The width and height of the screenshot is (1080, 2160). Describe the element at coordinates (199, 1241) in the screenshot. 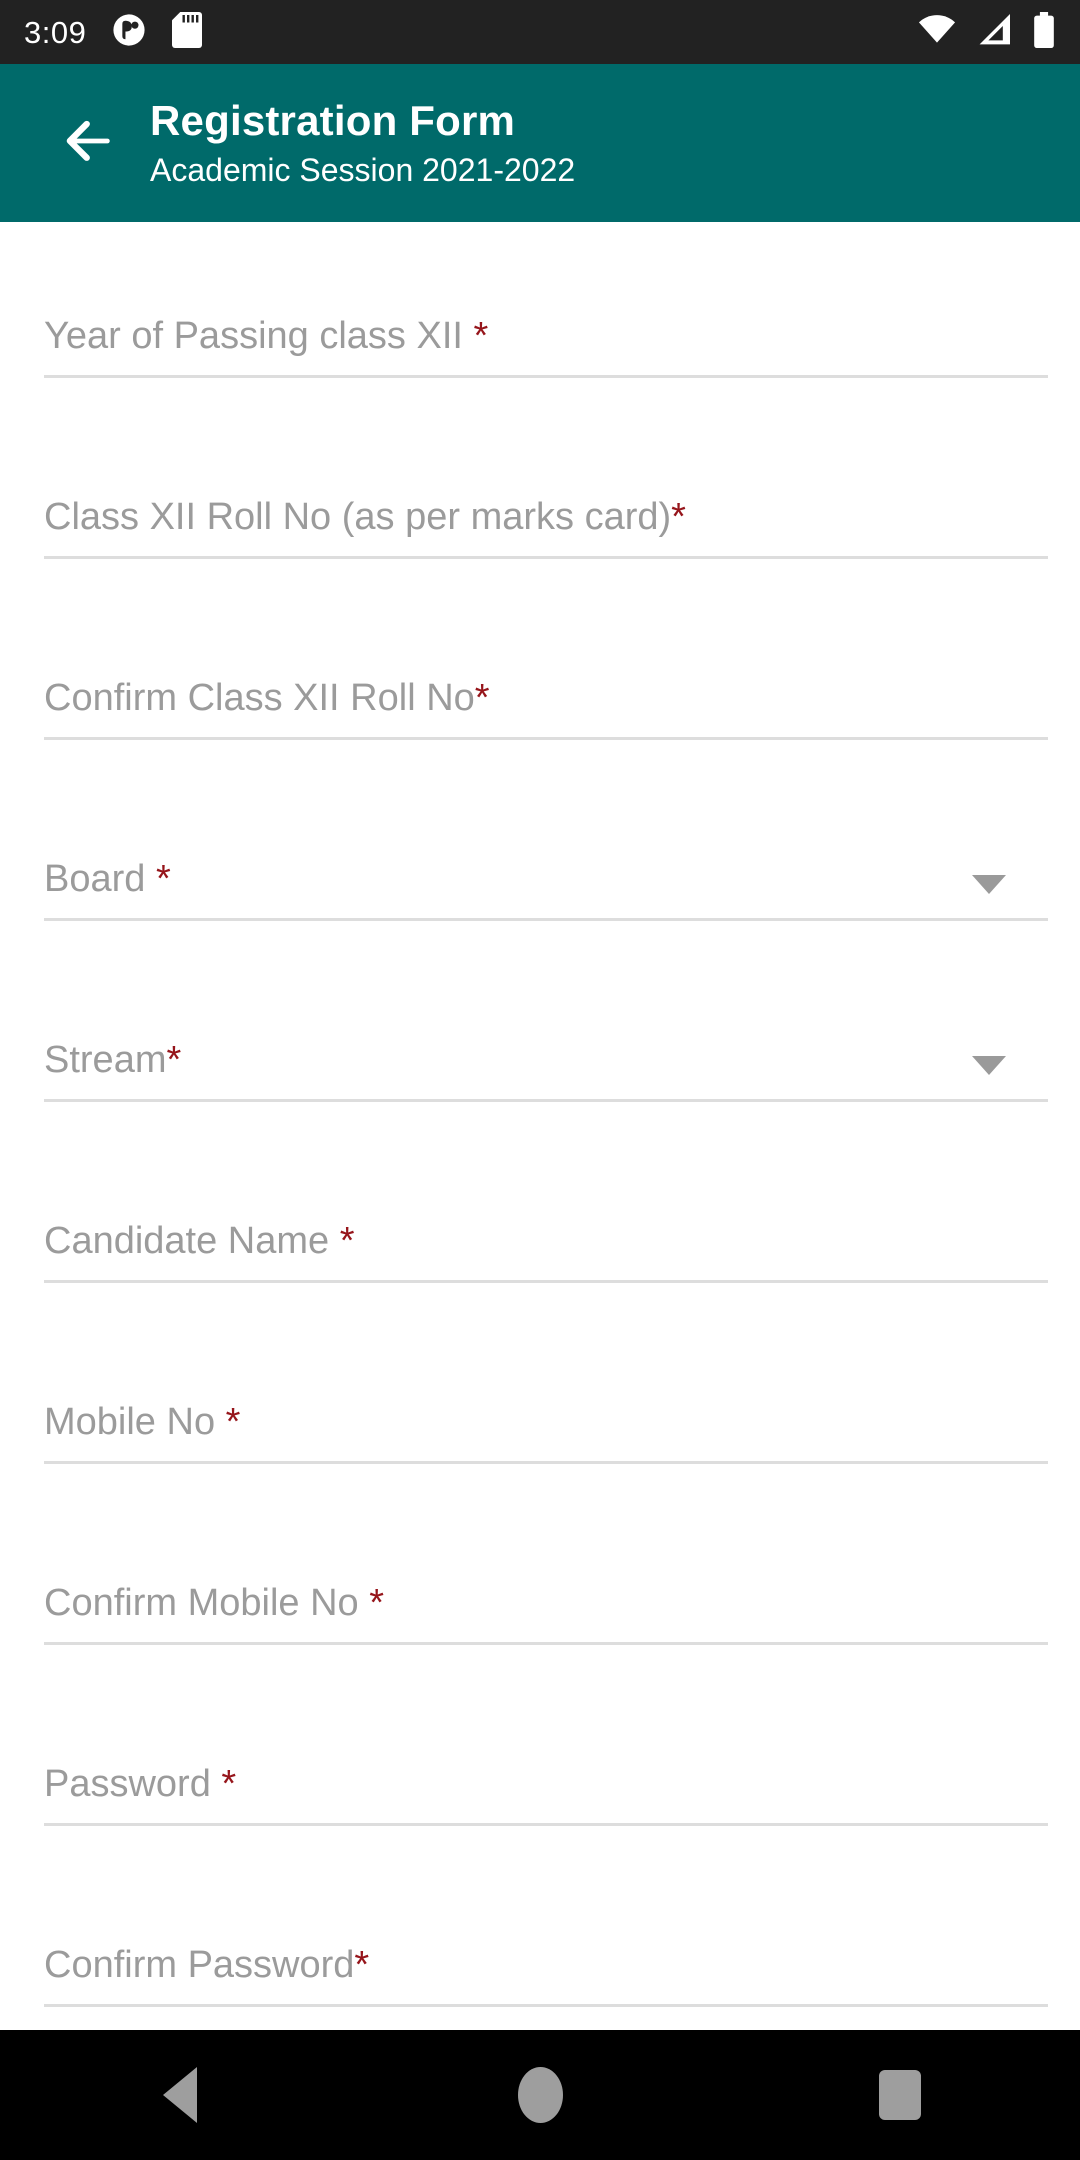

I see `field-label: Candidate Name *` at that location.